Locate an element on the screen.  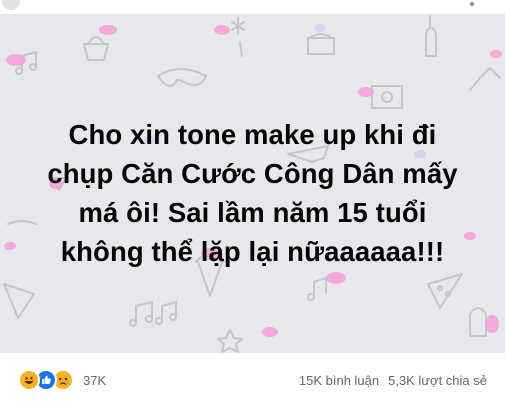
reaction-count: 37K is located at coordinates (95, 380).